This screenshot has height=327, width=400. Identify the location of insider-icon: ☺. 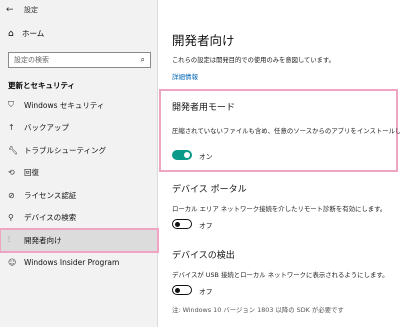
(12, 263).